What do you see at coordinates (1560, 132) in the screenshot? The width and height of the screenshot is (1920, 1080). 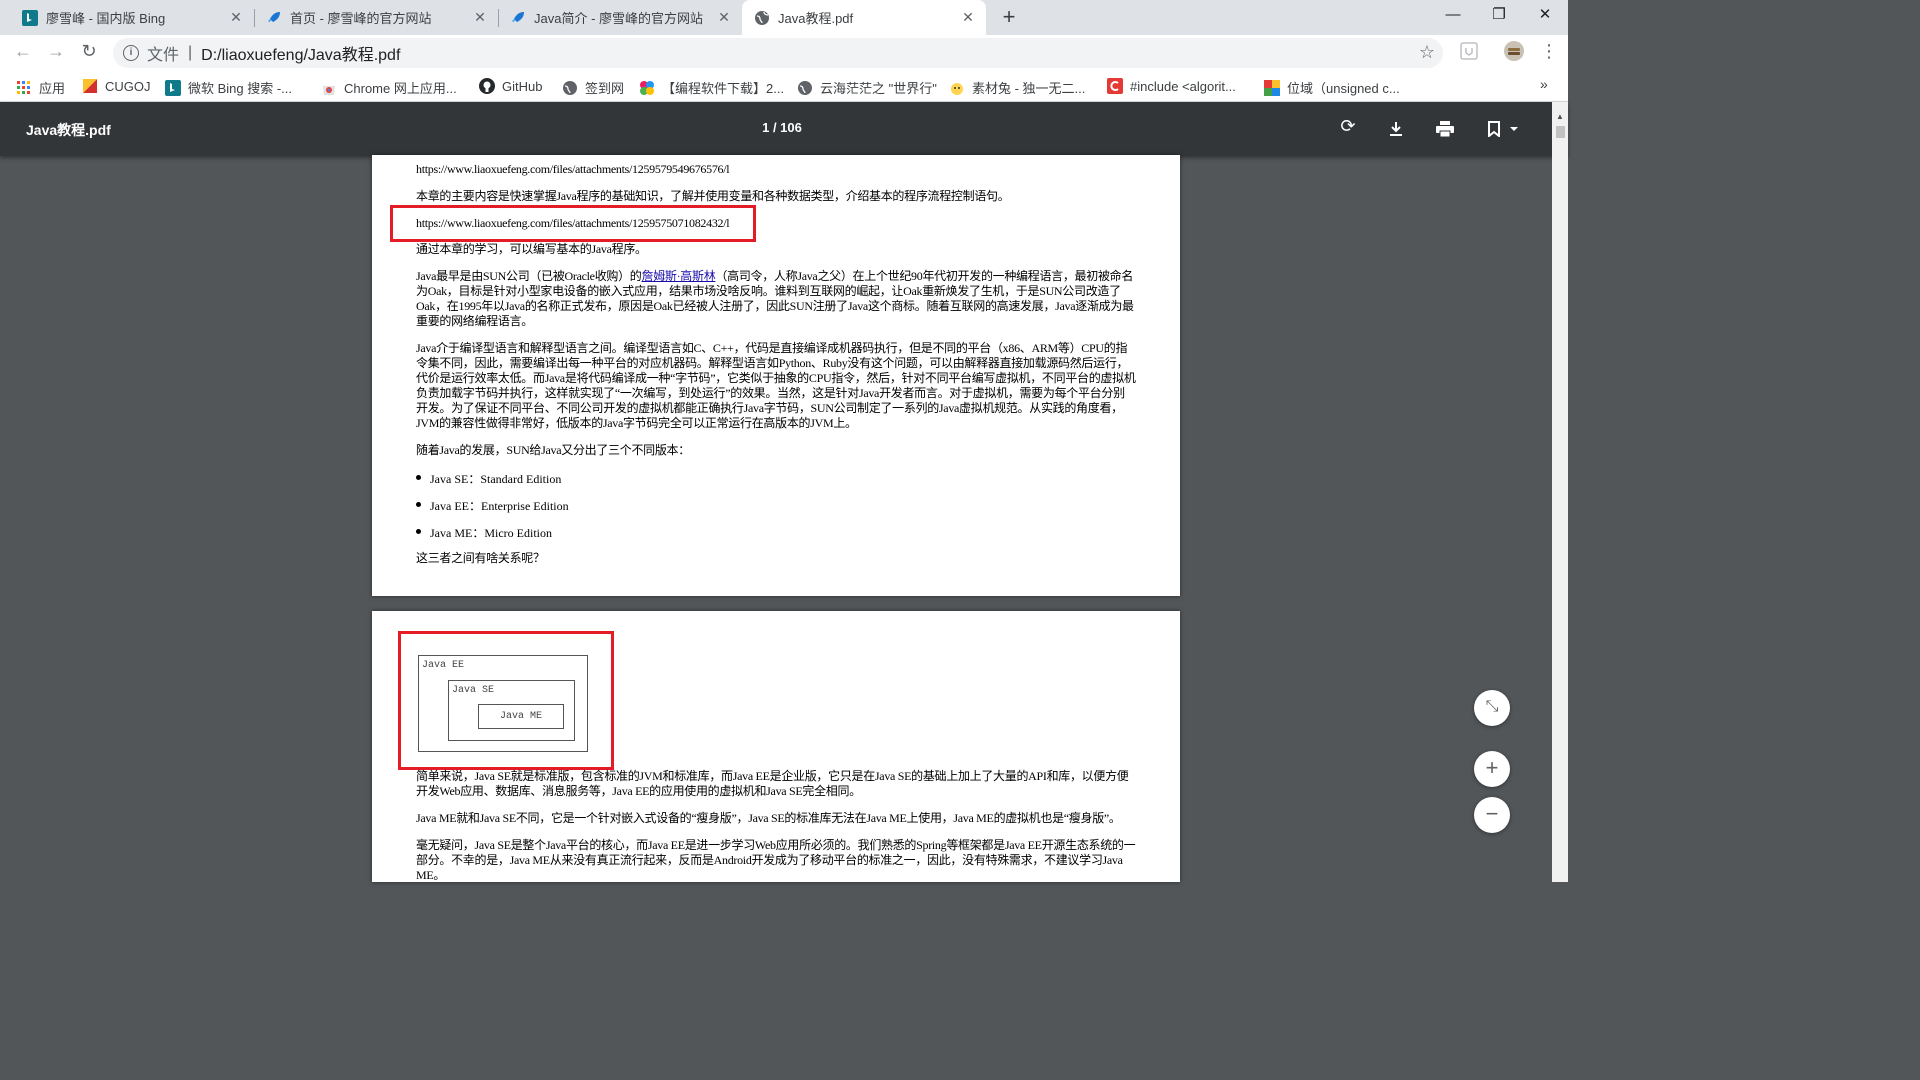 I see `scroll-thumb` at bounding box center [1560, 132].